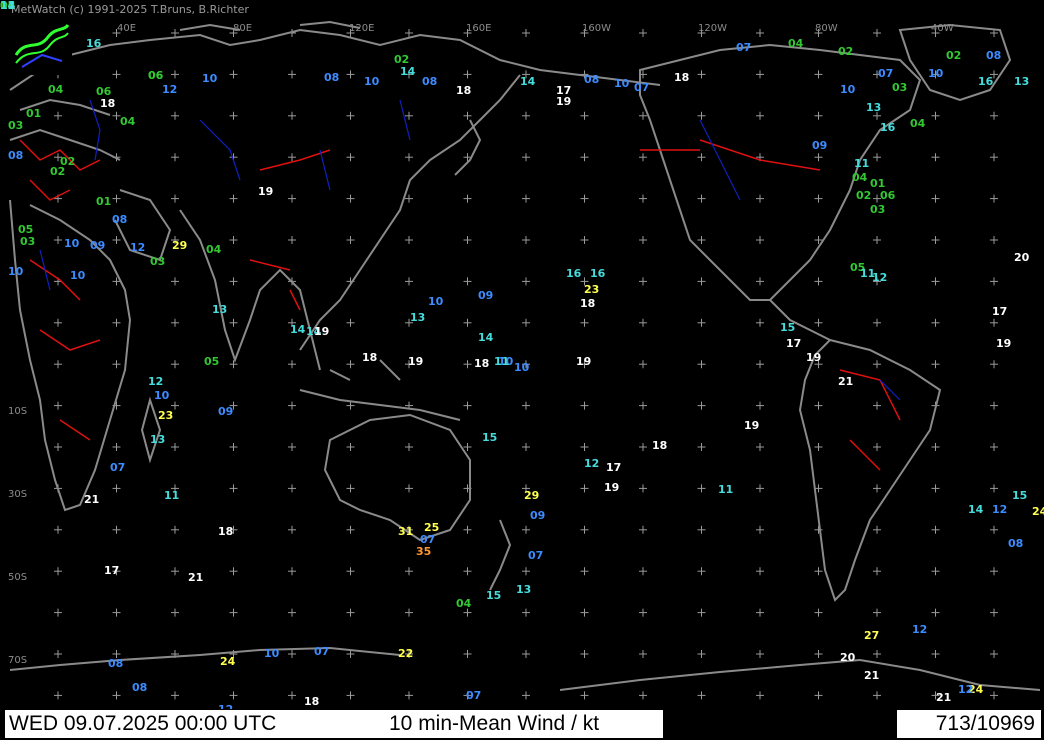  What do you see at coordinates (406, 653) in the screenshot?
I see `wind-speed-value: 22` at bounding box center [406, 653].